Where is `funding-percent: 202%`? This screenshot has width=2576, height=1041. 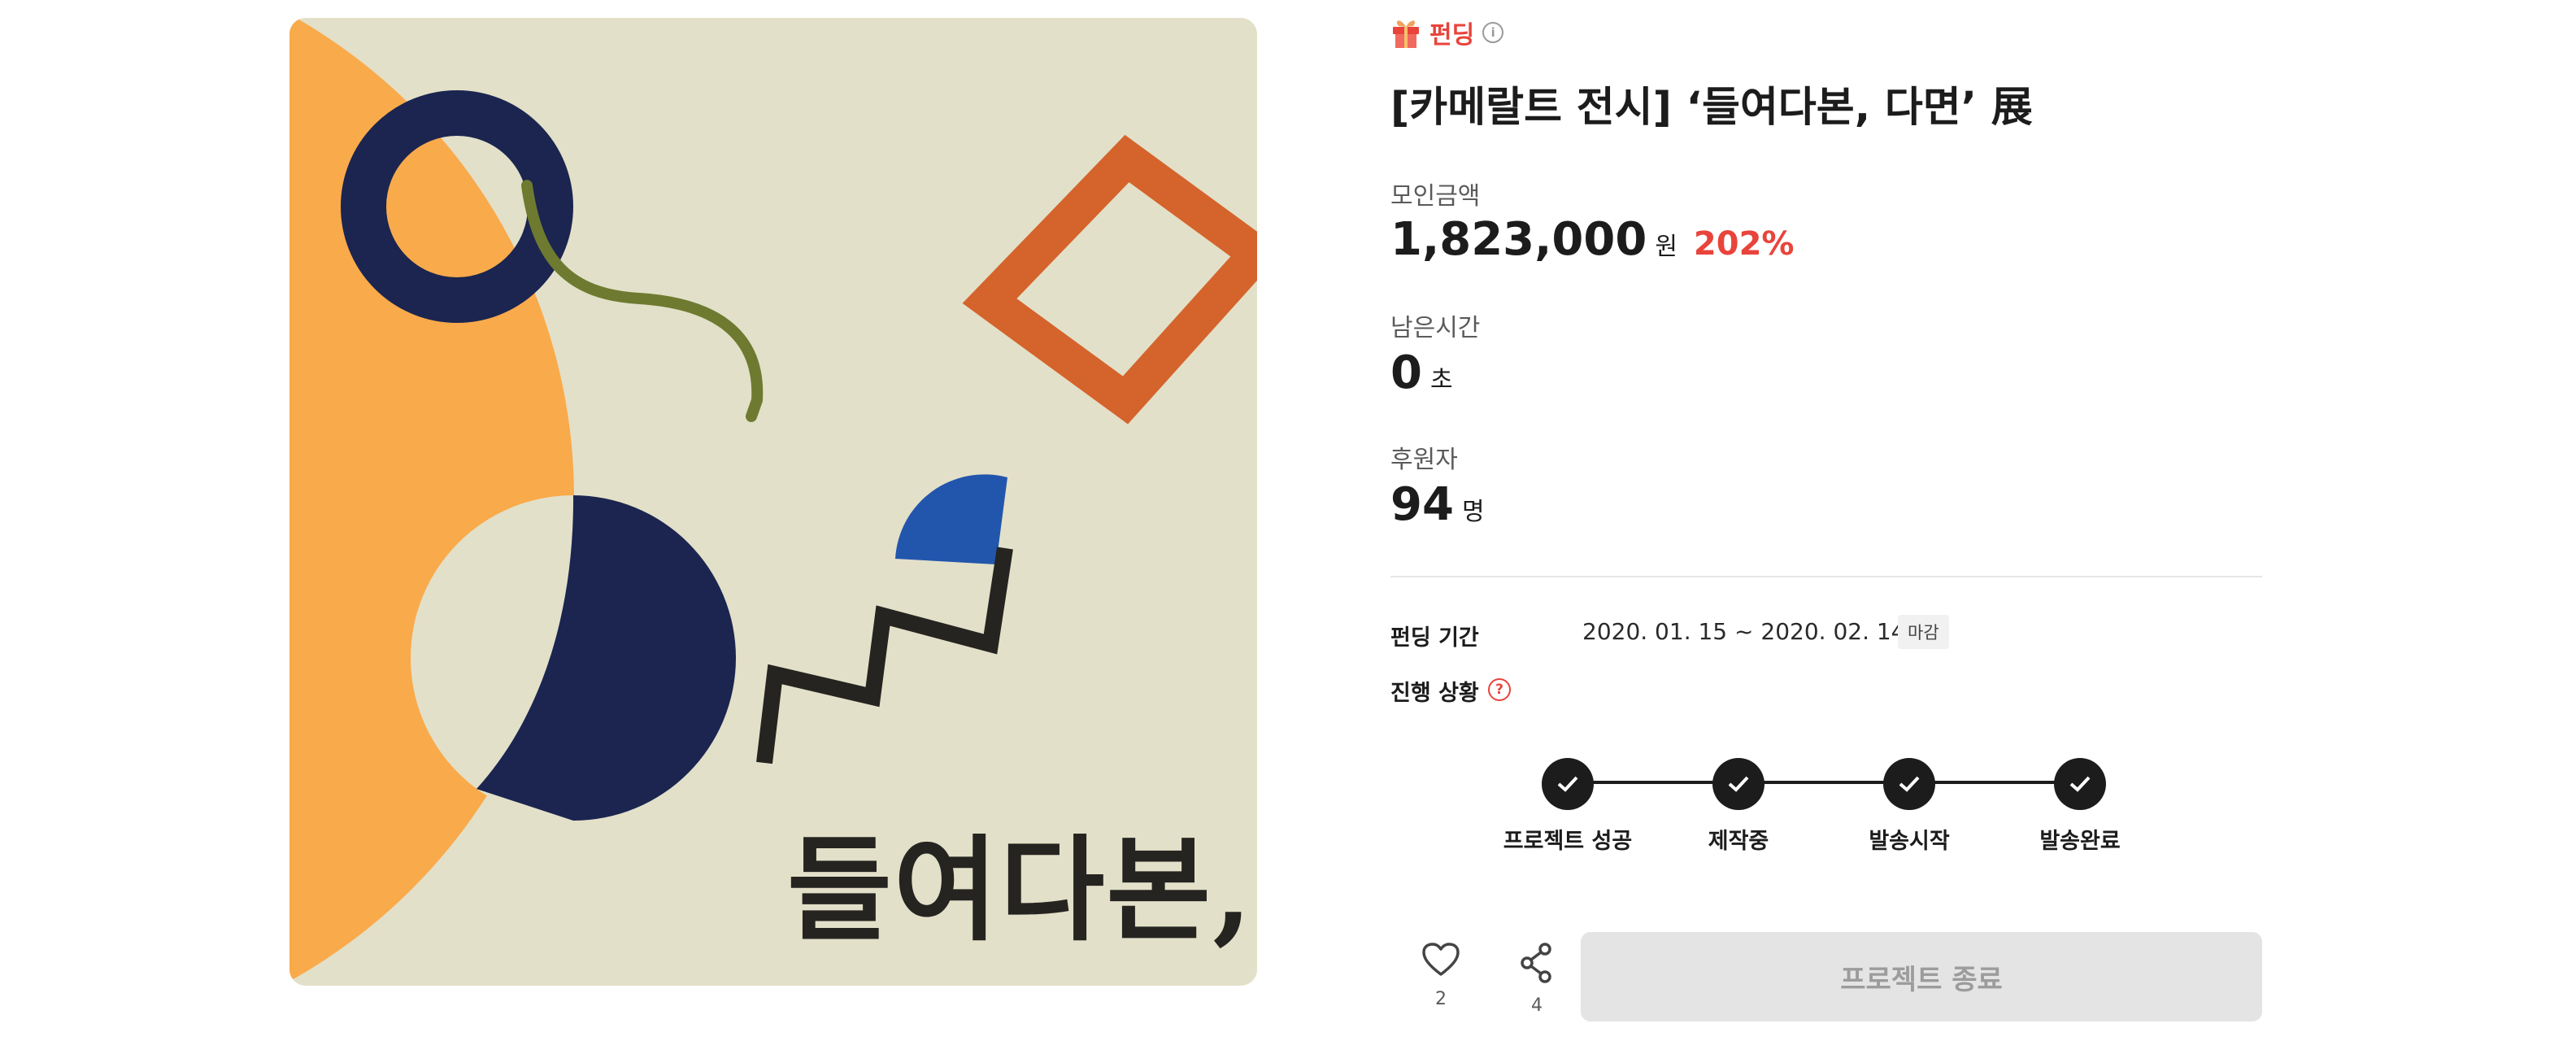 funding-percent: 202% is located at coordinates (1744, 244).